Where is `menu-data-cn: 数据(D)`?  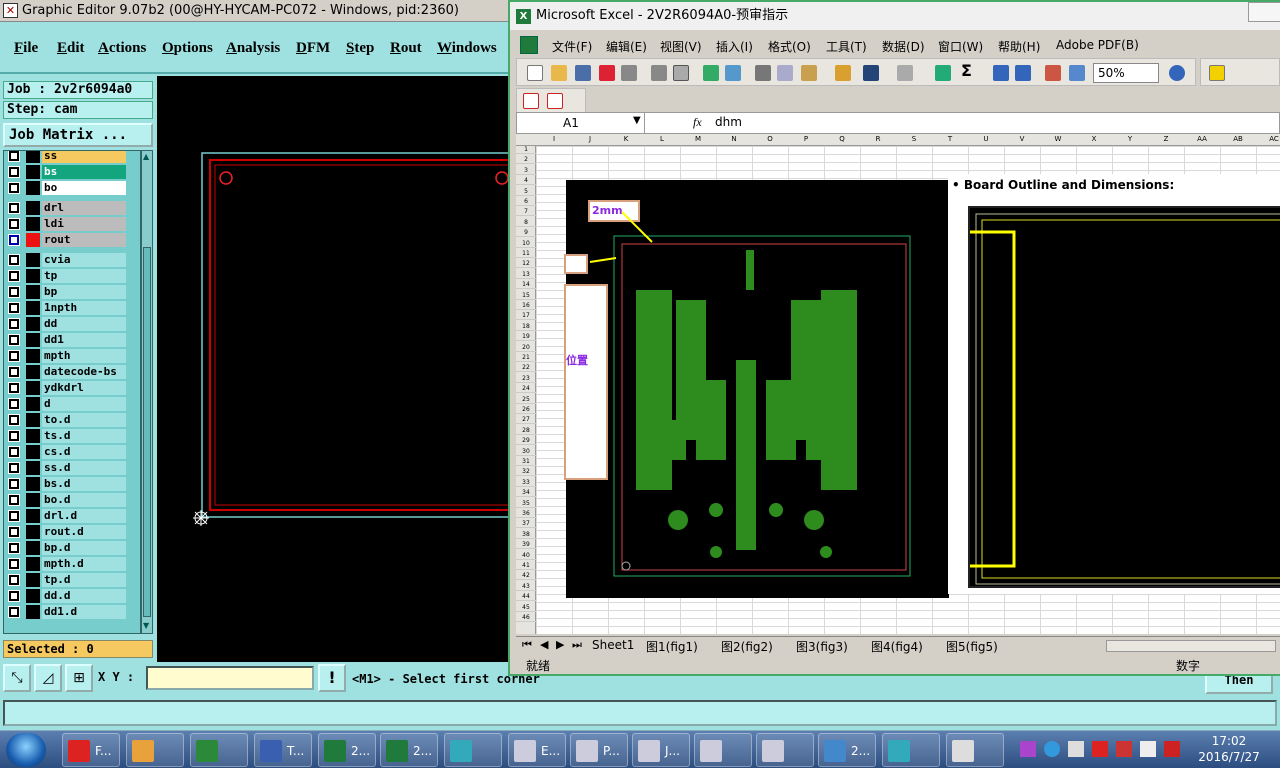 menu-data-cn: 数据(D) is located at coordinates (903, 46).